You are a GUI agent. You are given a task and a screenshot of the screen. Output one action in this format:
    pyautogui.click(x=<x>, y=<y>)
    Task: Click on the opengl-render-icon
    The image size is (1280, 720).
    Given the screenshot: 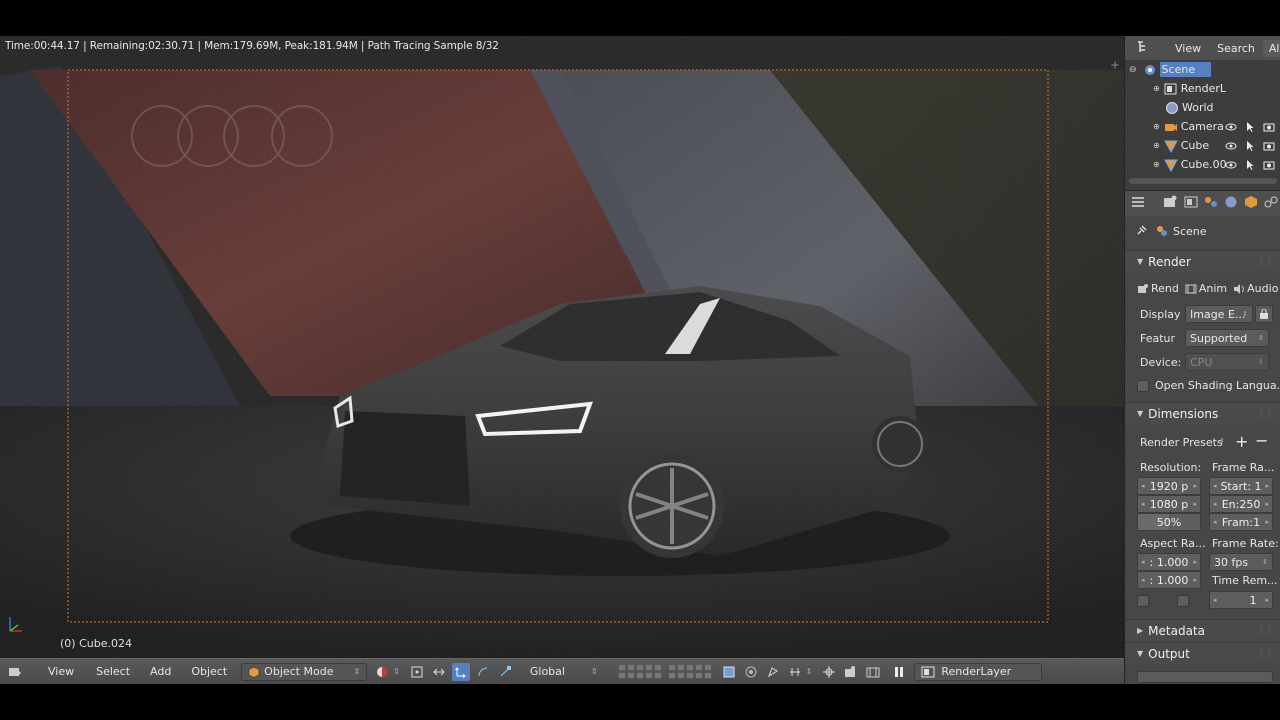 What is the action you would take?
    pyautogui.click(x=851, y=672)
    